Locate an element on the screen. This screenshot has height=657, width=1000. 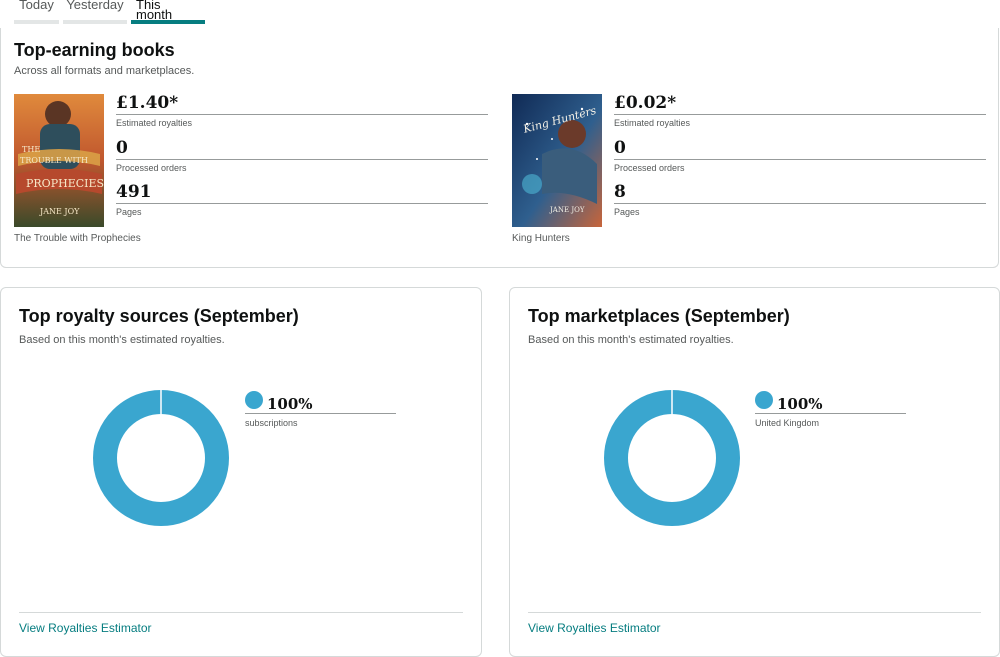
stat-pages: 491 Pages is located at coordinates (302, 205).